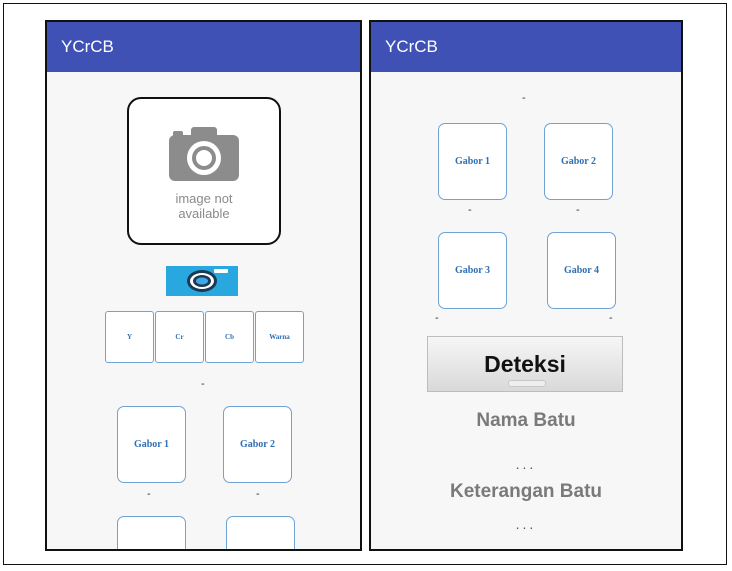 Image resolution: width=732 pixels, height=571 pixels. I want to click on channel-y-button: Y, so click(129, 337).